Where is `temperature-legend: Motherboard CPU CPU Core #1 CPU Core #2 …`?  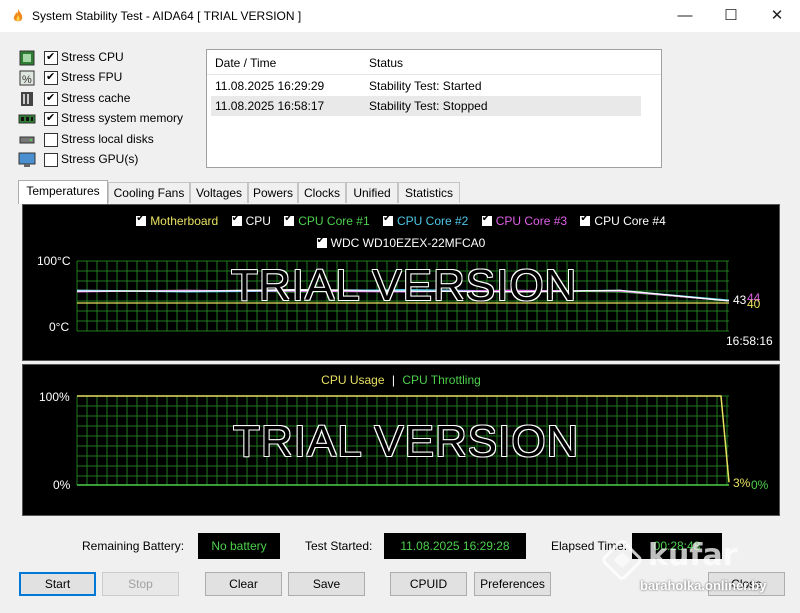
temperature-legend: Motherboard CPU CPU Core #1 CPU Core #2 … is located at coordinates (401, 220).